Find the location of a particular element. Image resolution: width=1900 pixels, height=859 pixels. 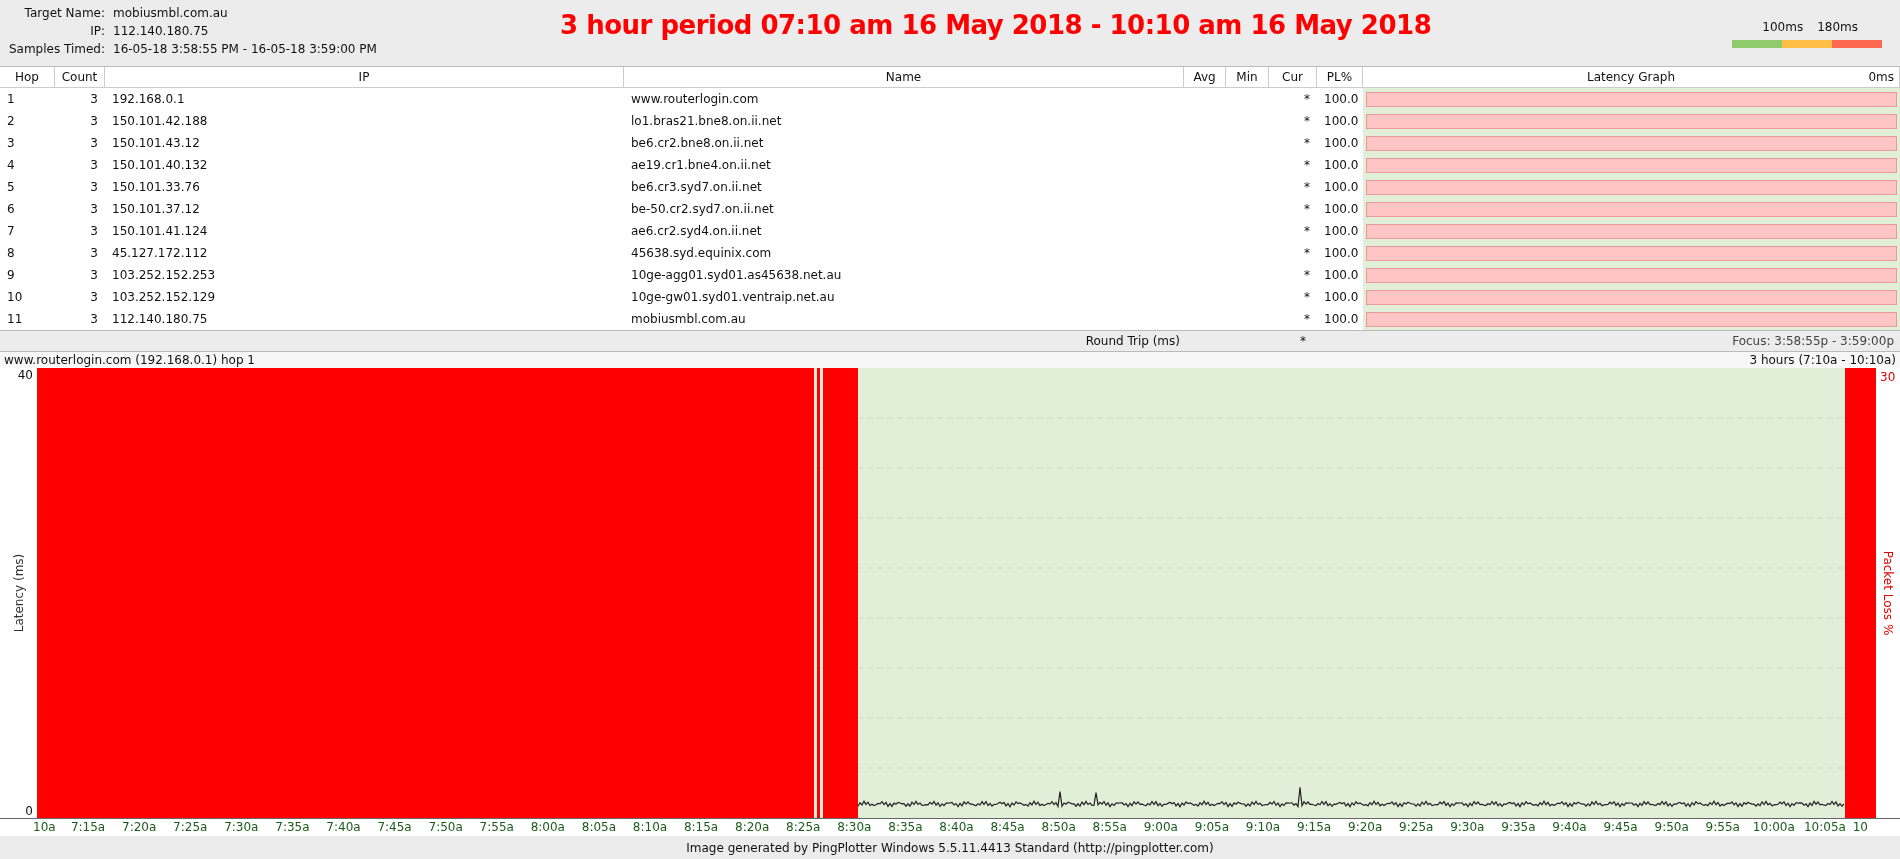

x-tick-label: 9:20a is located at coordinates (1365, 827).